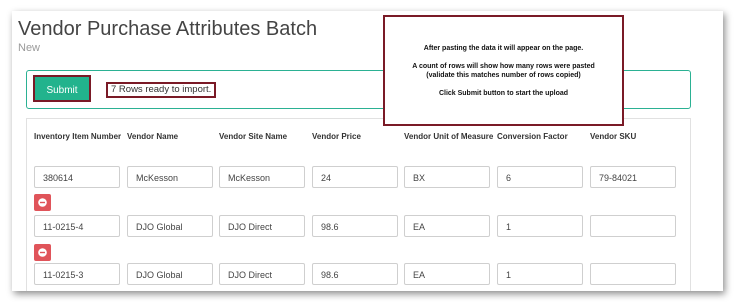  I want to click on column-header-vendor-name: Vendor Name, so click(153, 136).